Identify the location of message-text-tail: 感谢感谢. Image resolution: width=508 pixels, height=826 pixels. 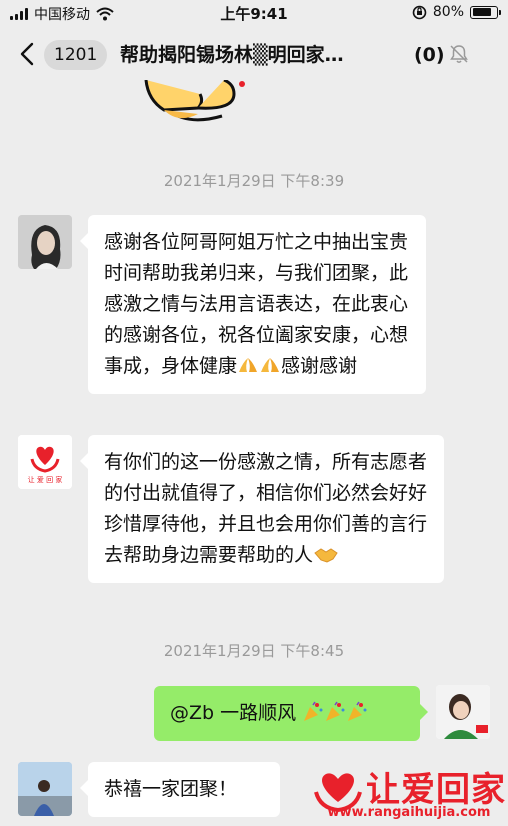
(319, 366).